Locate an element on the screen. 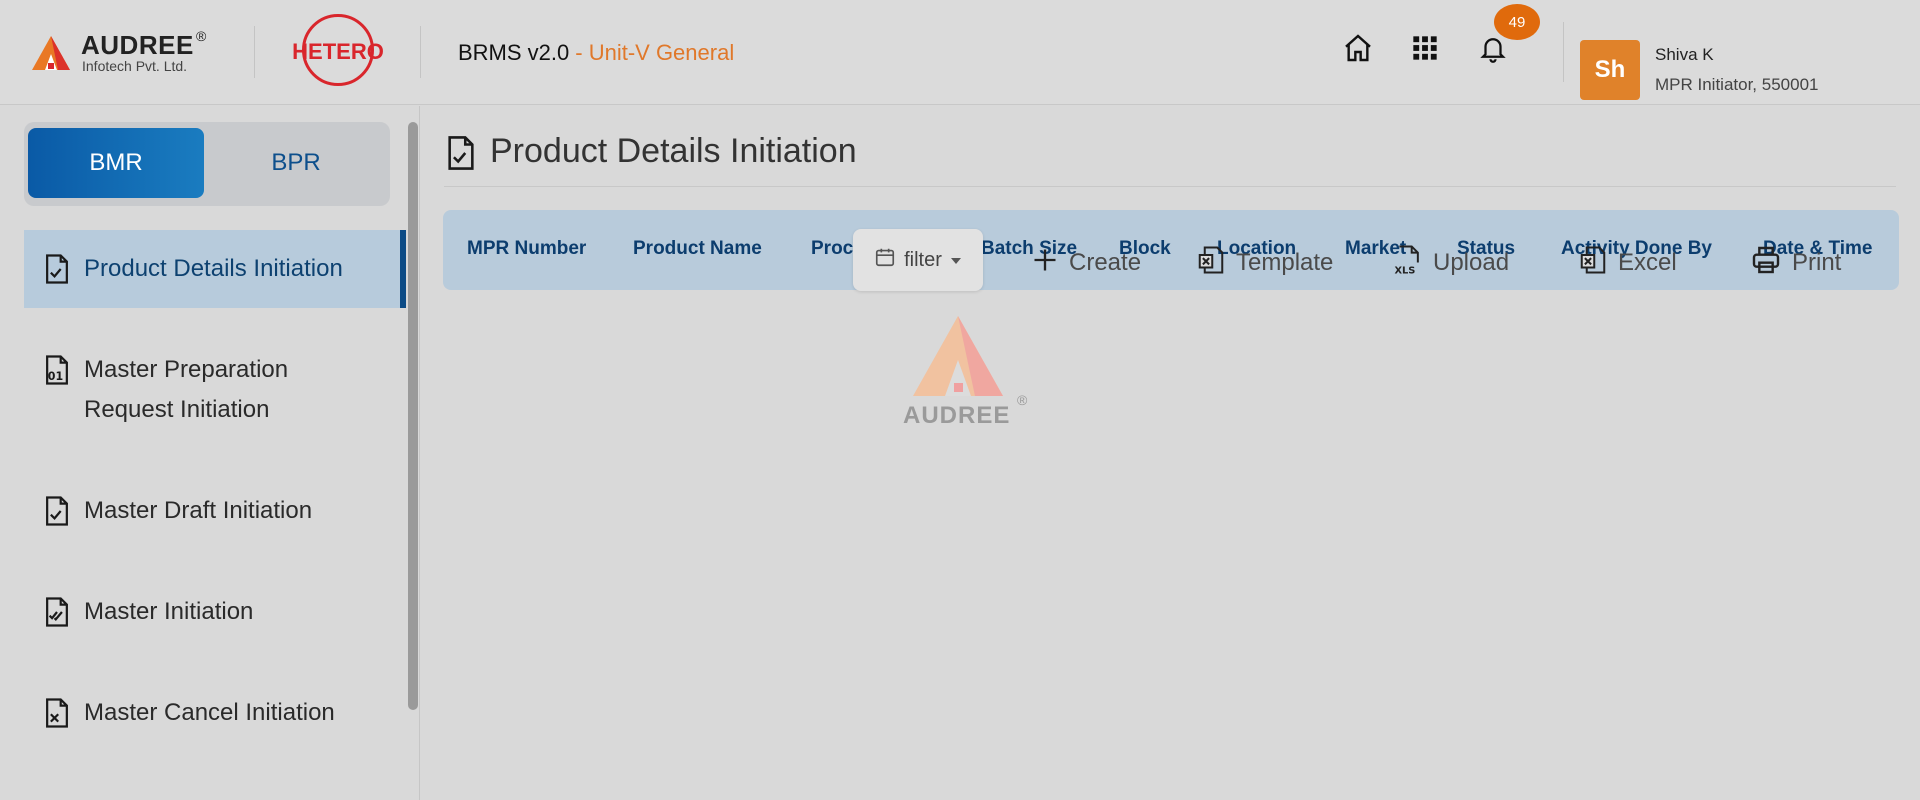 This screenshot has width=1920, height=800. filter-button: filter is located at coordinates (918, 260).